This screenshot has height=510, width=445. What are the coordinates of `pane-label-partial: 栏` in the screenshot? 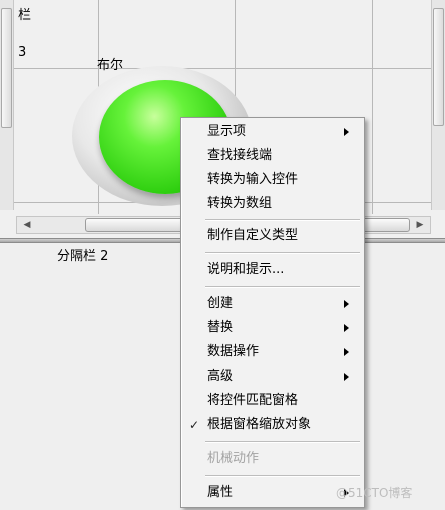 It's located at (25, 15).